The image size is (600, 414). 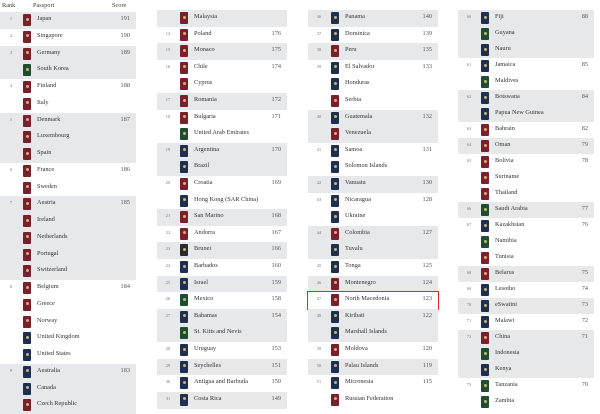 What do you see at coordinates (511, 208) in the screenshot?
I see `country-name: Saudi Arabia` at bounding box center [511, 208].